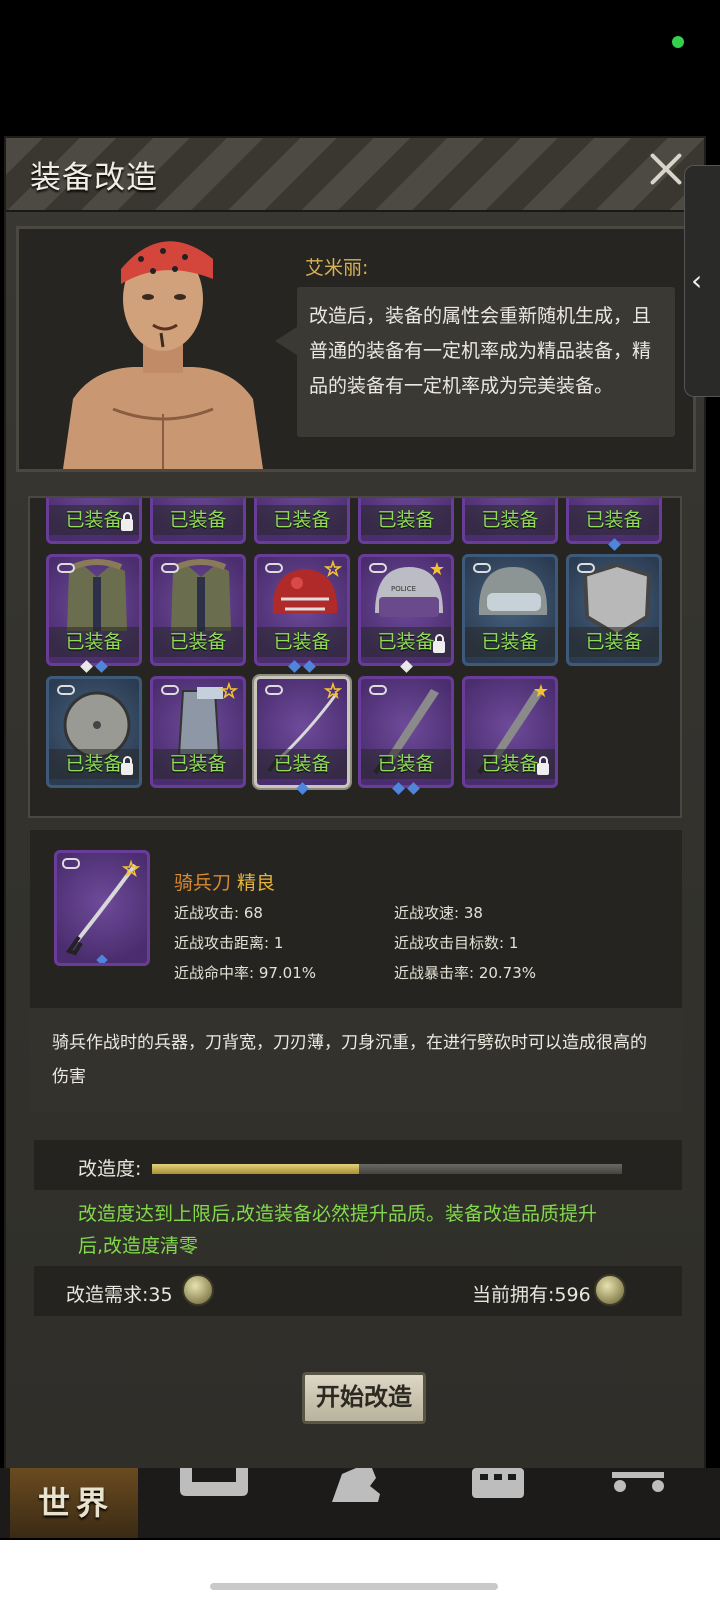  I want to click on modification-progress-row: 改造度:, so click(358, 1165).